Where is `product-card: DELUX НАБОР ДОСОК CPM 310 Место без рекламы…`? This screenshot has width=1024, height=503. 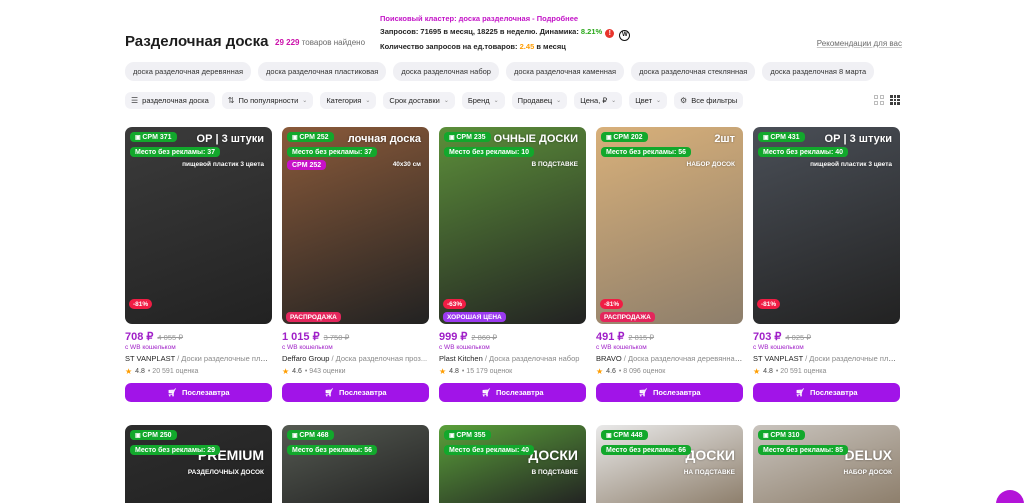
product-card: DELUX НАБОР ДОСОК CPM 310 Место без рекламы… is located at coordinates (826, 464).